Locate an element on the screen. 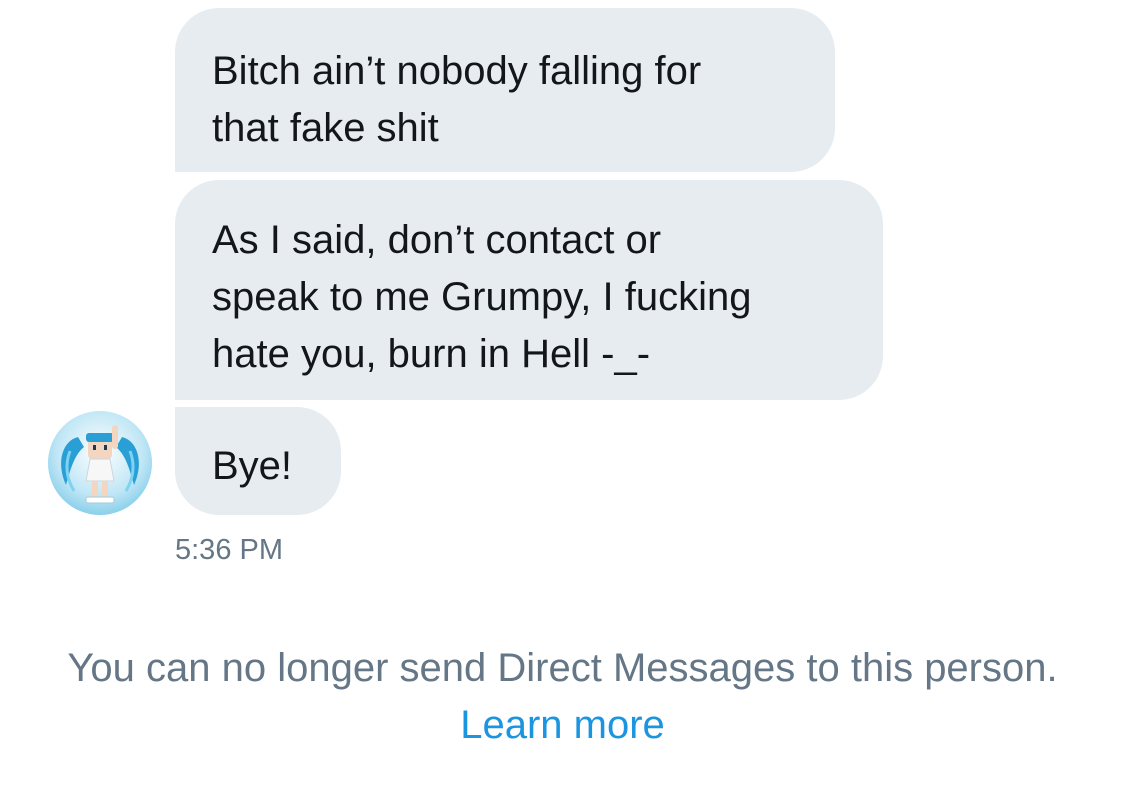 The image size is (1125, 791). learn-more-link: Learn more is located at coordinates (562, 725).